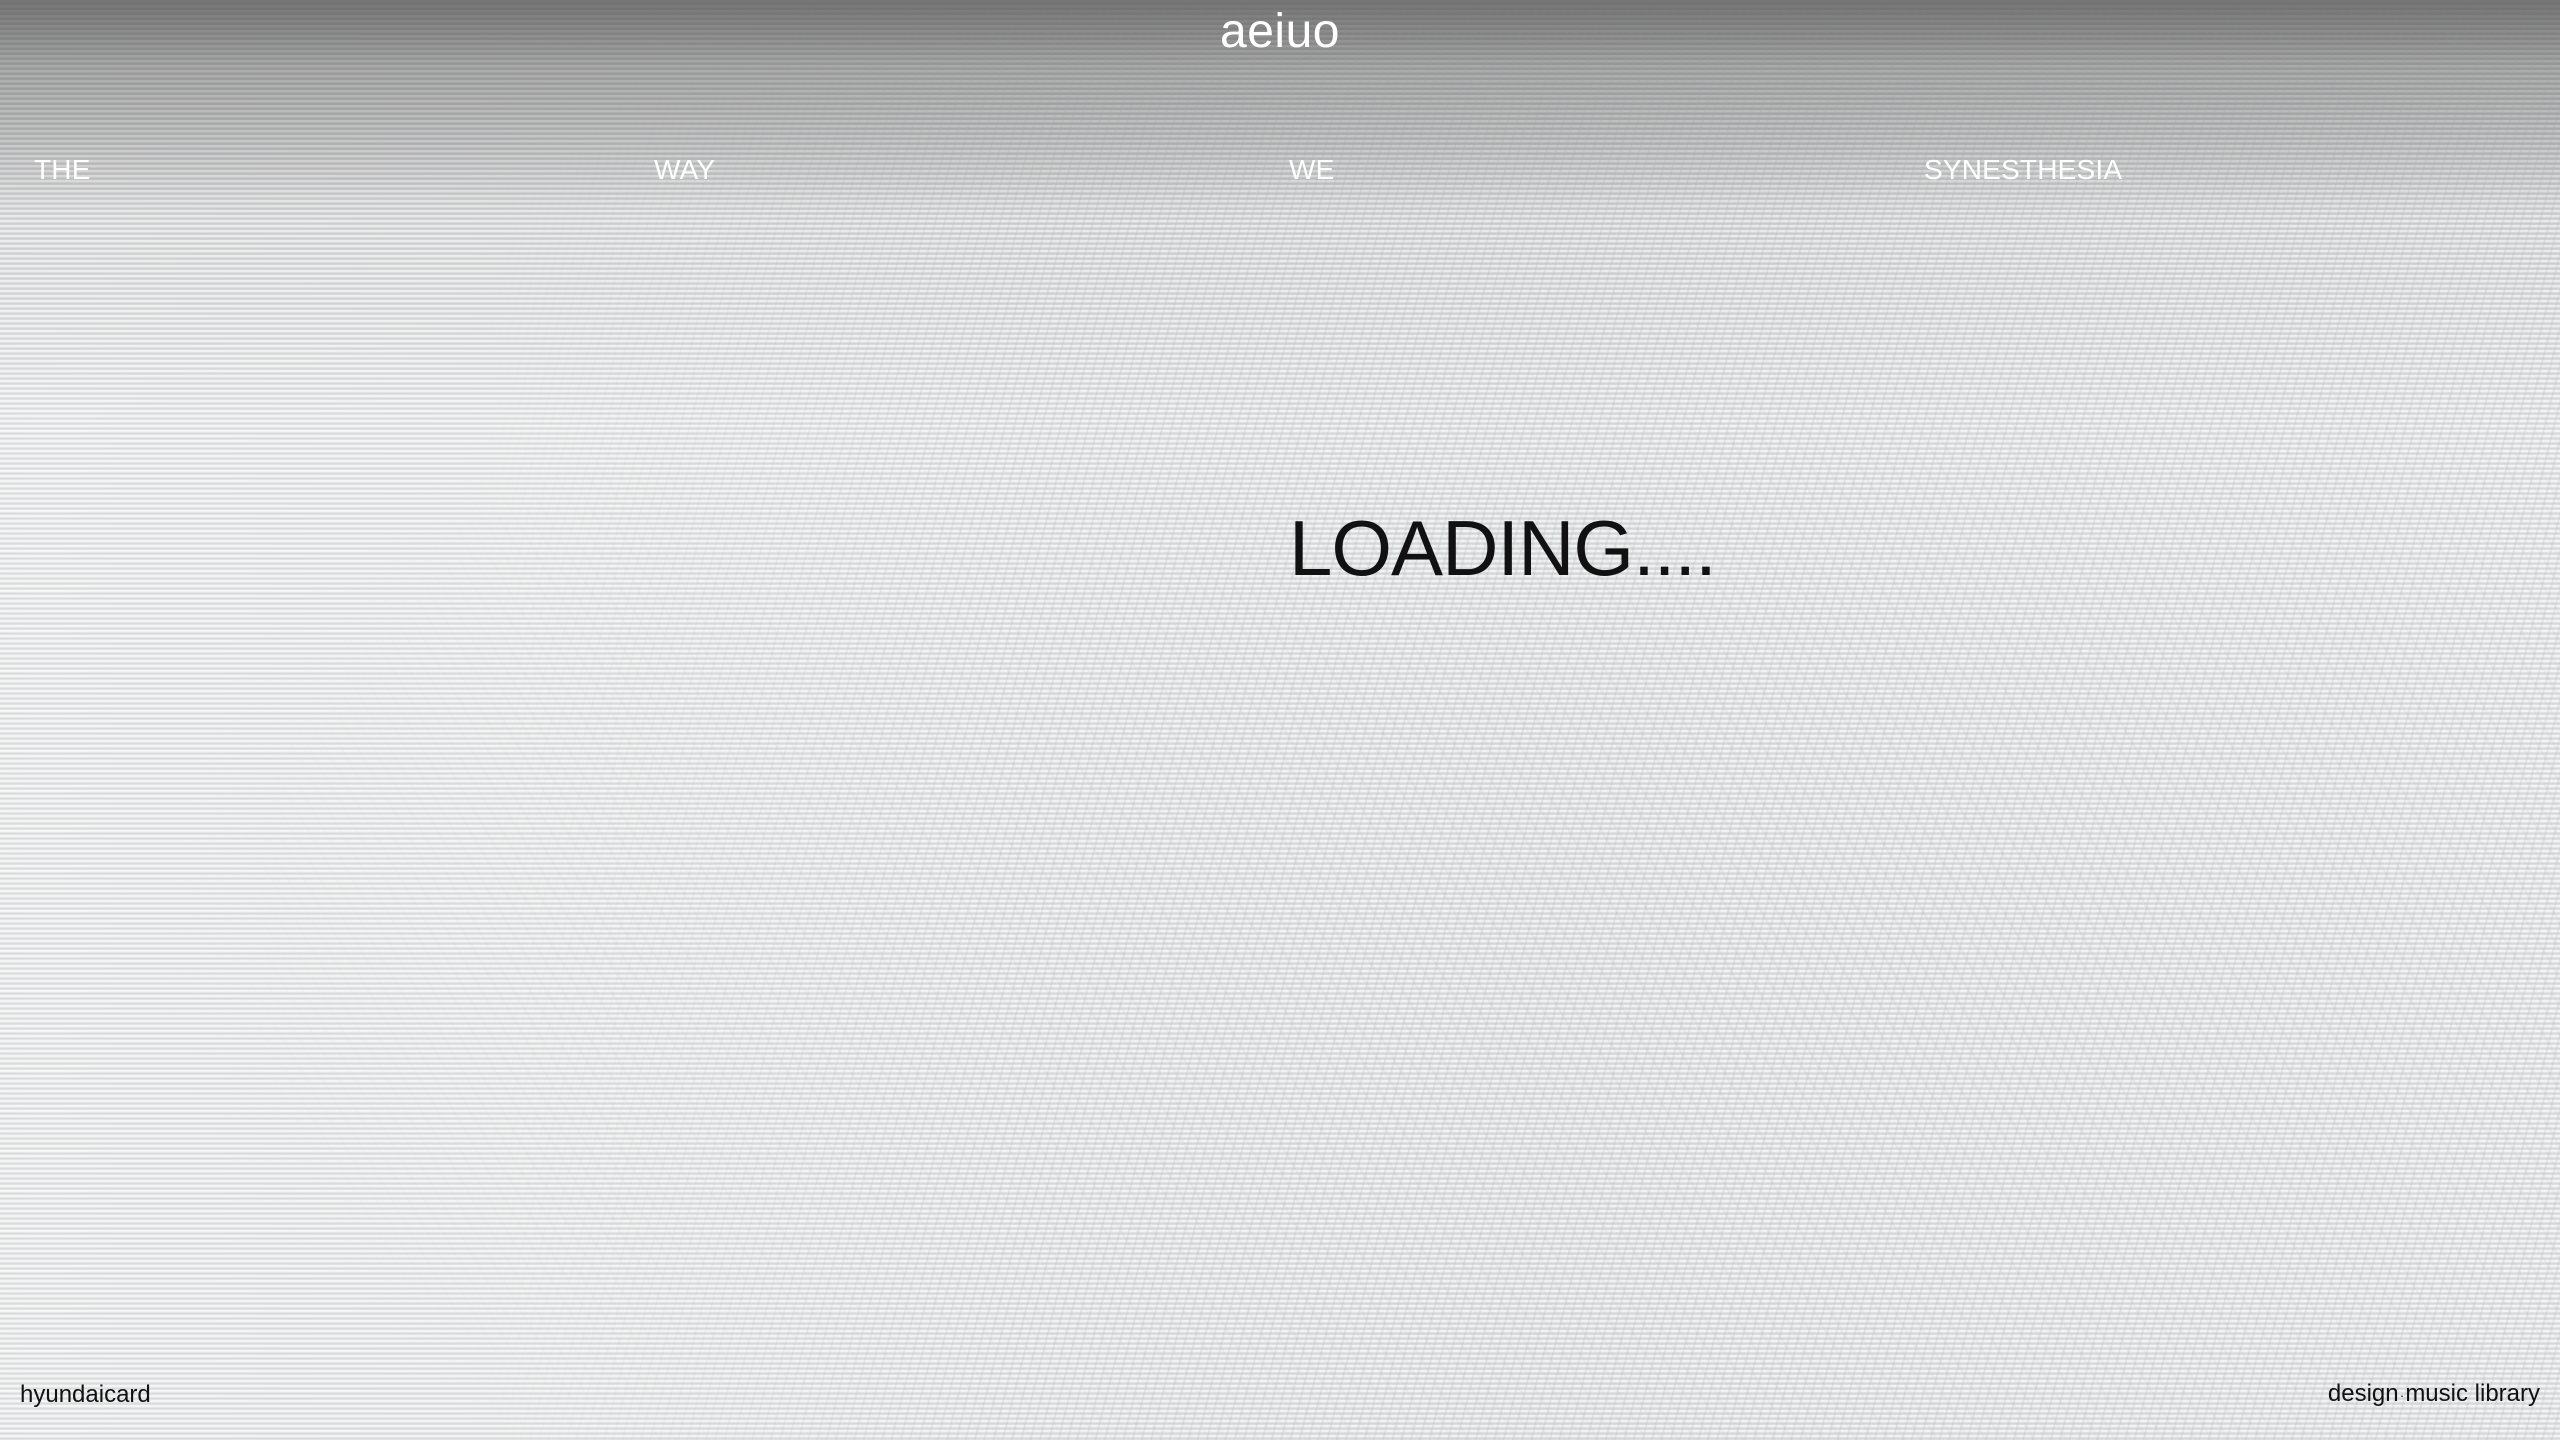  Describe the element at coordinates (2363, 1394) in the screenshot. I see `footer-link-design: design` at that location.